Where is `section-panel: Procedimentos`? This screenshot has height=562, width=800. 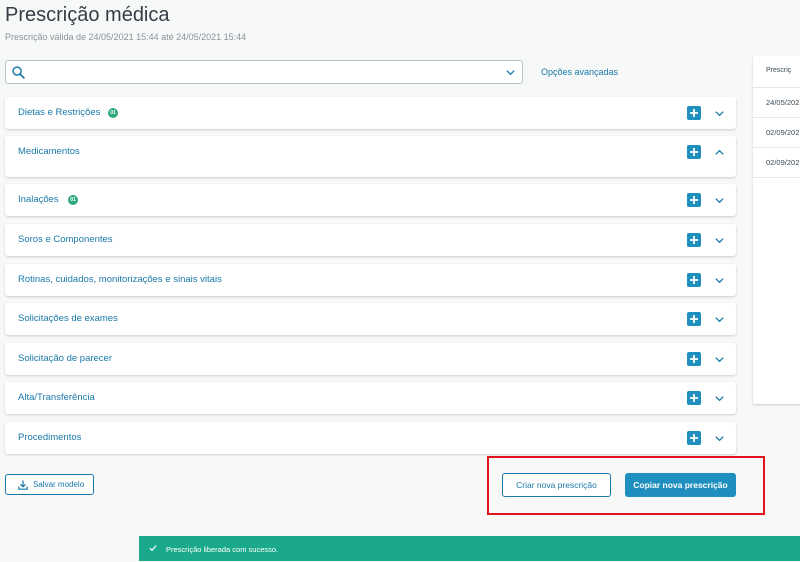
section-panel: Procedimentos is located at coordinates (370, 438).